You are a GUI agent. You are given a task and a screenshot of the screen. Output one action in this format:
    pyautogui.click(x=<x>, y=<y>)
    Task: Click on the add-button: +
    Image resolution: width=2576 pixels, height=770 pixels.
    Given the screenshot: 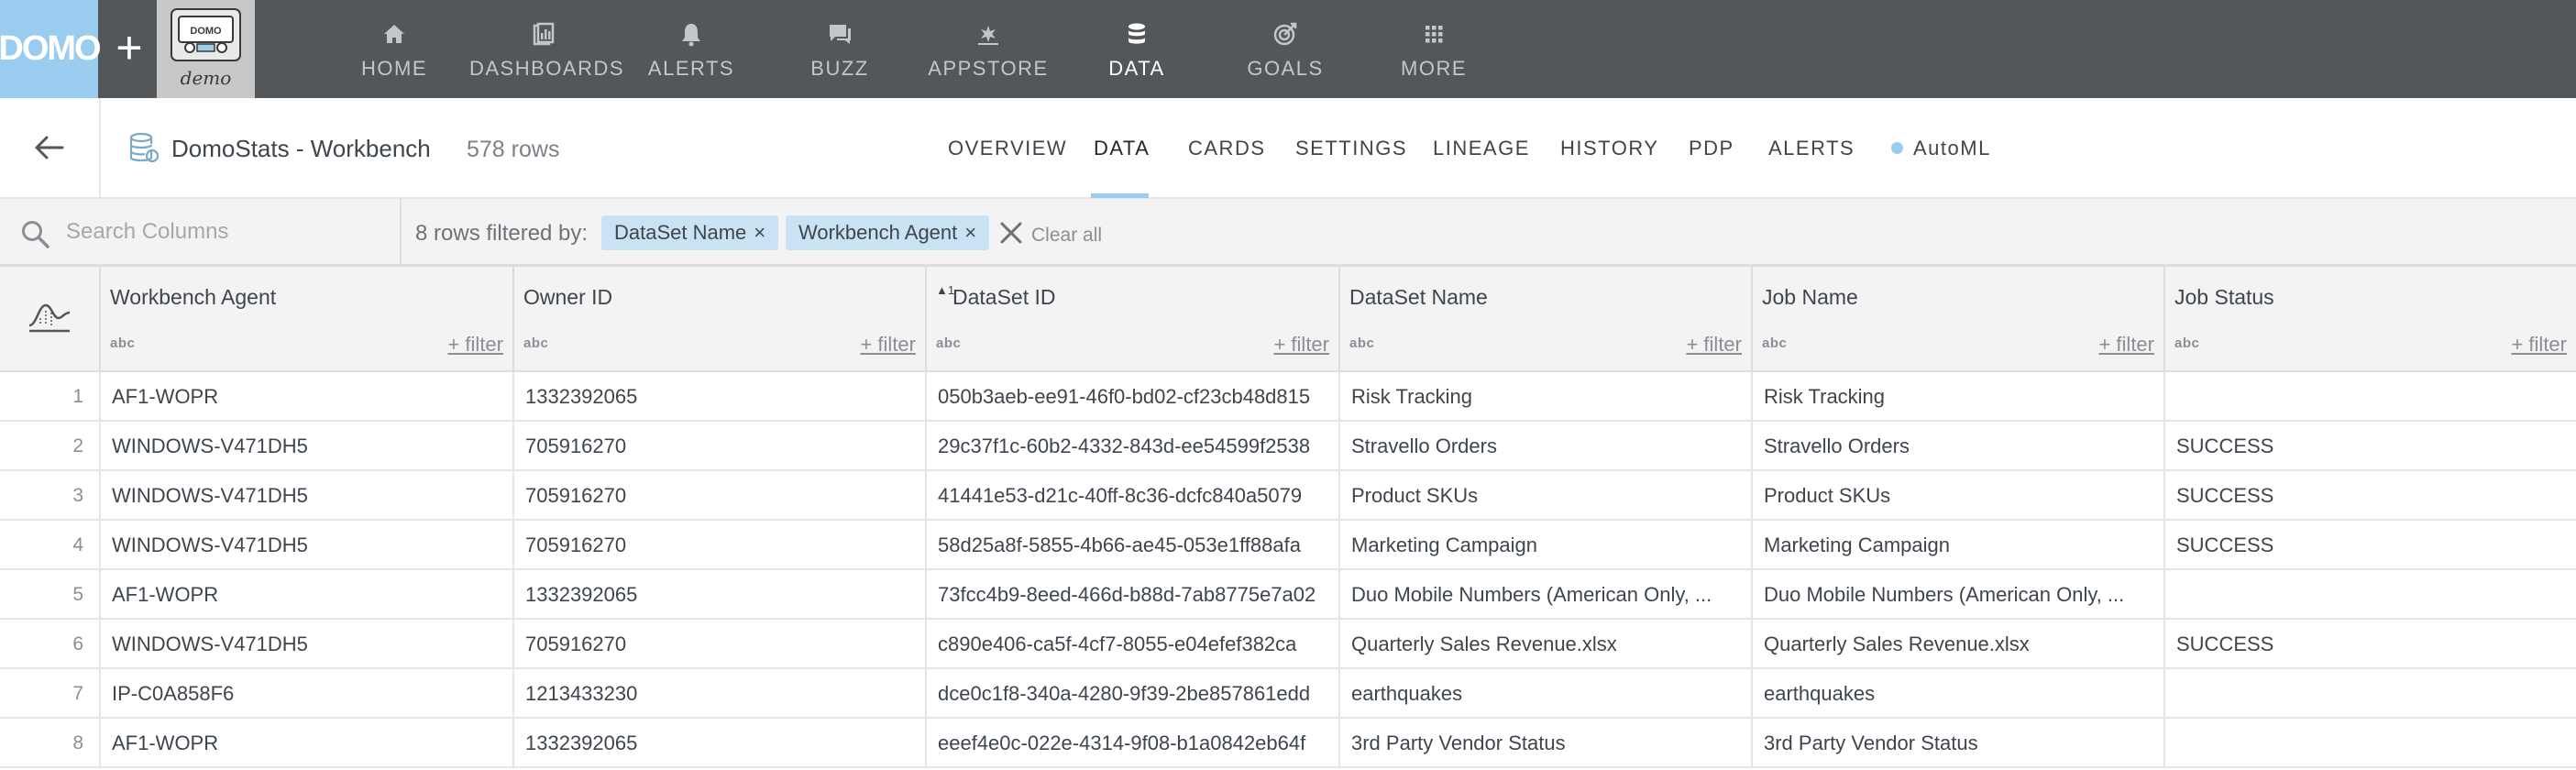 What is the action you would take?
    pyautogui.click(x=129, y=47)
    